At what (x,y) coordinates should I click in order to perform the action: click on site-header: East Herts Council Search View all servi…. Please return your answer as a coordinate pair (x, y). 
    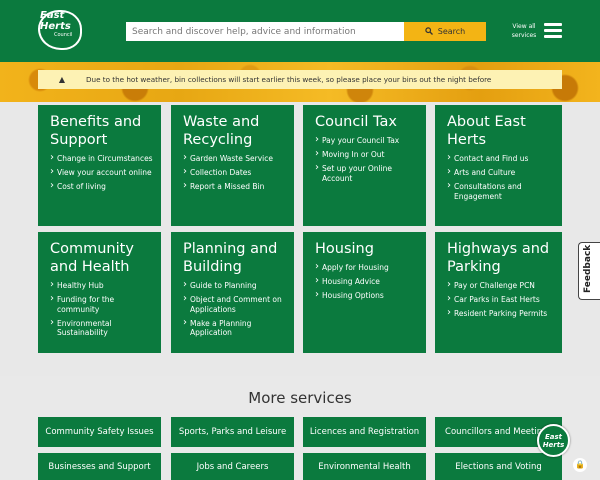
    Looking at the image, I should click on (300, 31).